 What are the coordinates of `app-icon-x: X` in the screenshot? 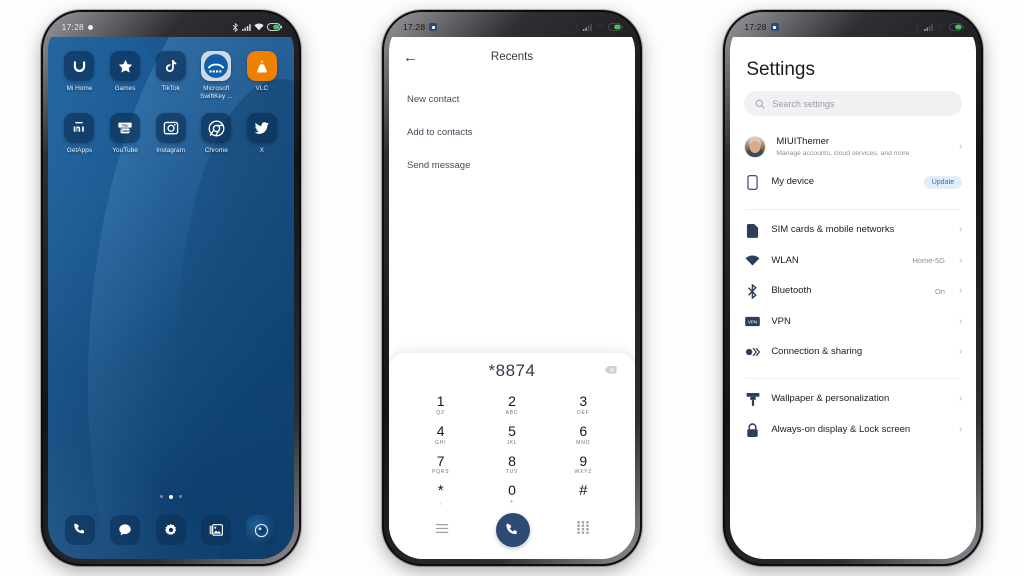 It's located at (262, 134).